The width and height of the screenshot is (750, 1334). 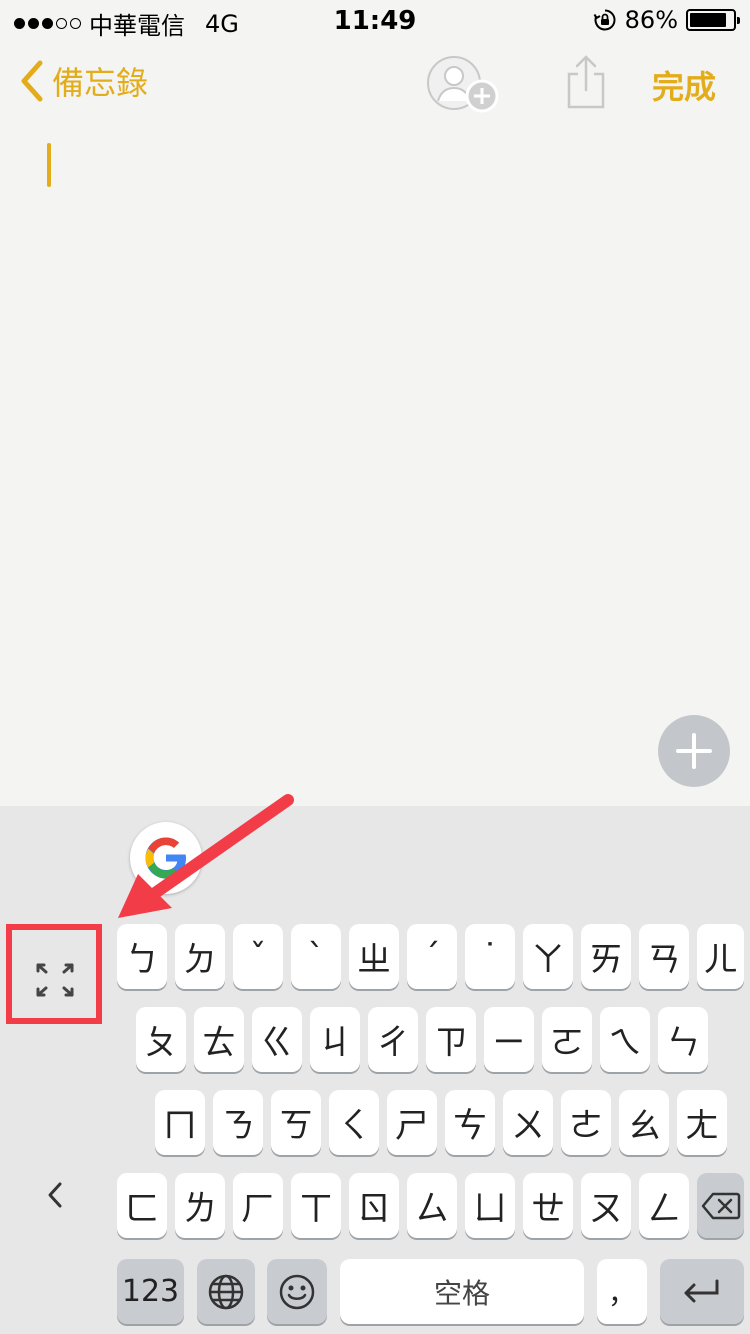 What do you see at coordinates (490, 1205) in the screenshot?
I see `key-bopomofo: ㄩ` at bounding box center [490, 1205].